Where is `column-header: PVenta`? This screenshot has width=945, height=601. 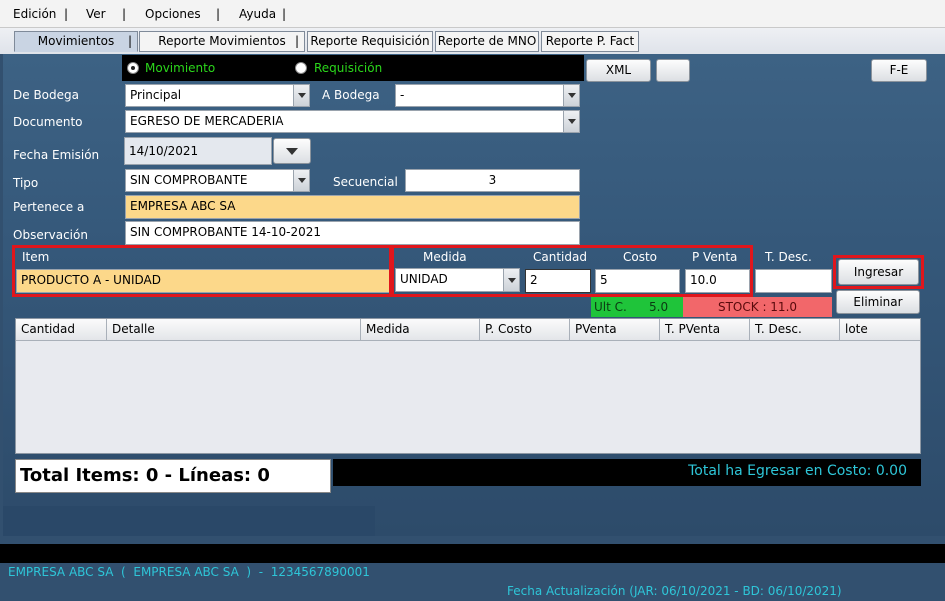 column-header: PVenta is located at coordinates (615, 330).